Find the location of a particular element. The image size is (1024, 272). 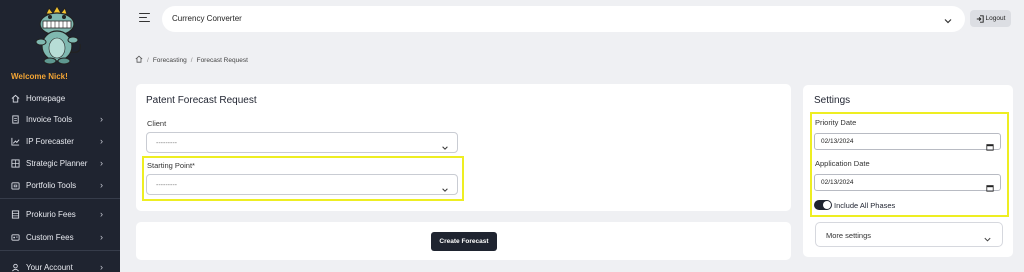

sidebar-item-label: Invoice Tools is located at coordinates (49, 119).